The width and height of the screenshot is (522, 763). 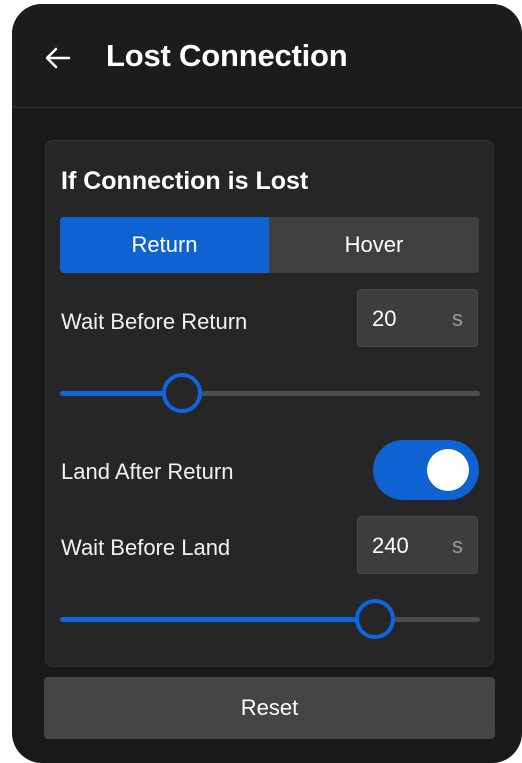 I want to click on wait-before-land-unit: s, so click(x=457, y=545).